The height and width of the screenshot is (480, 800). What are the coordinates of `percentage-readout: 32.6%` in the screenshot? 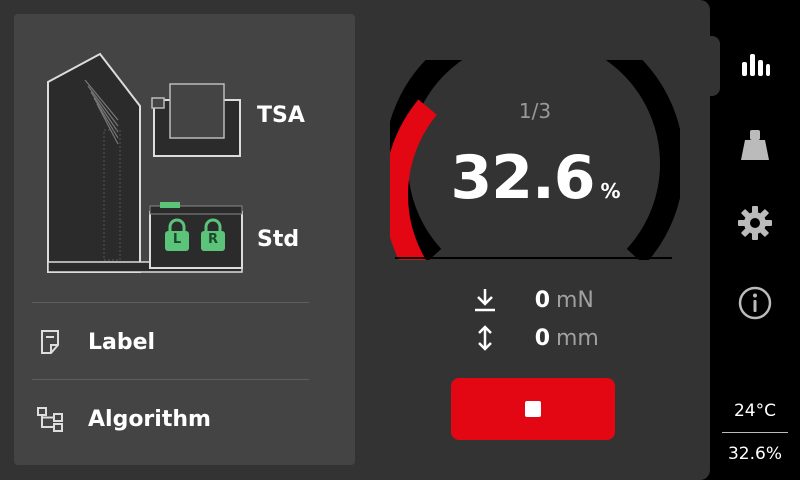 It's located at (754, 454).